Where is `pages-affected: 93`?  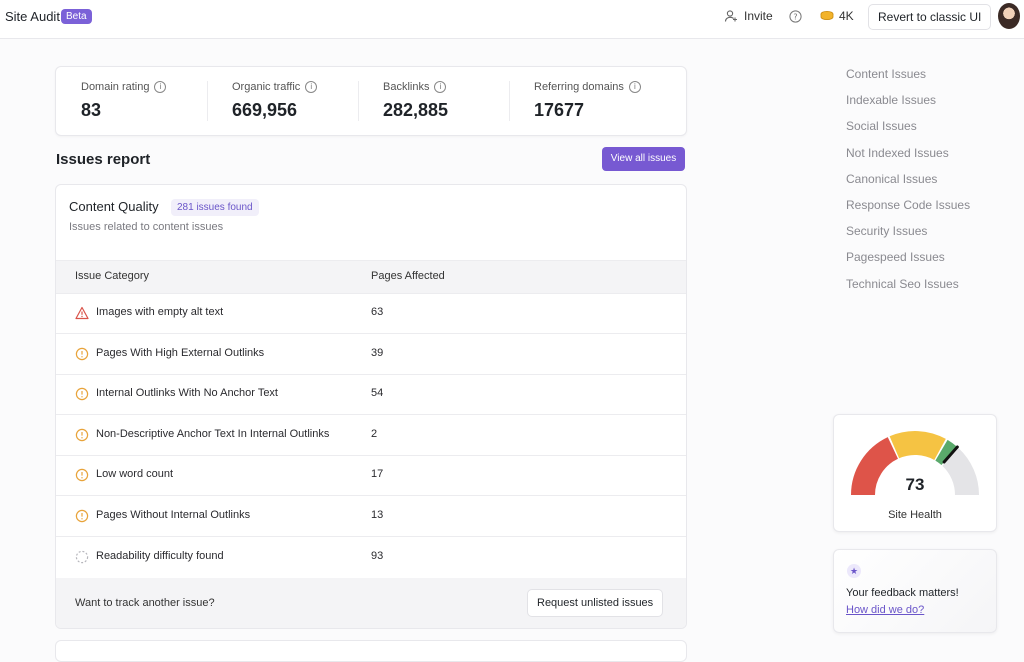
pages-affected: 93 is located at coordinates (377, 556).